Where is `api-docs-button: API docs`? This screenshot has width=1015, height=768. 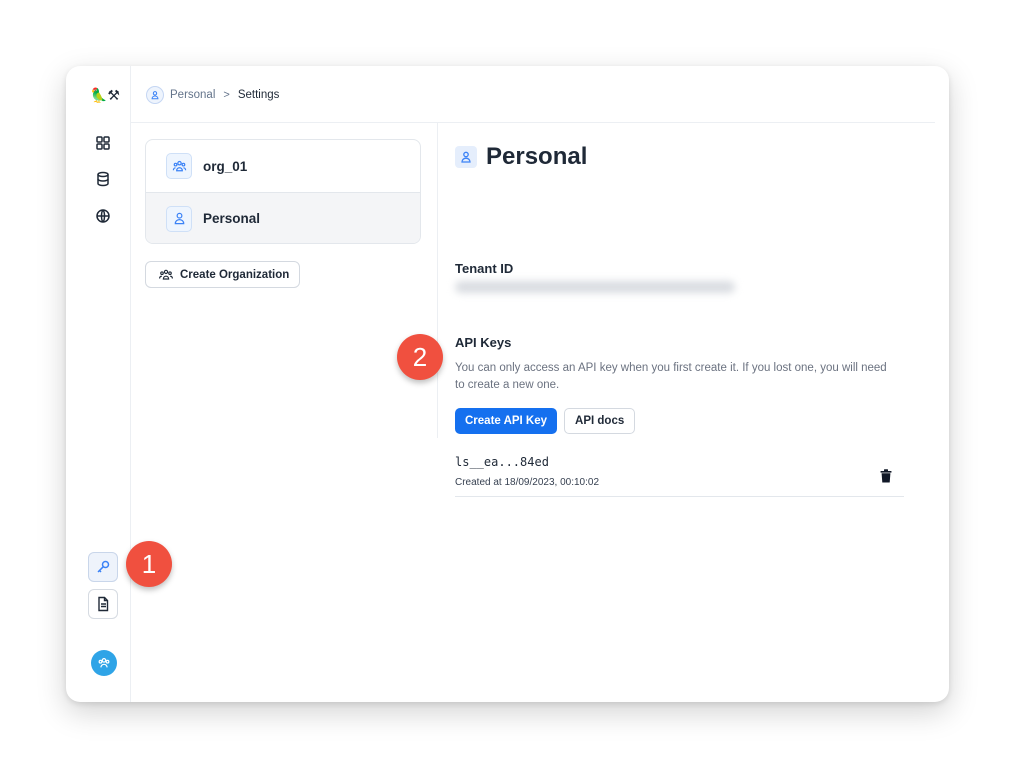 api-docs-button: API docs is located at coordinates (600, 421).